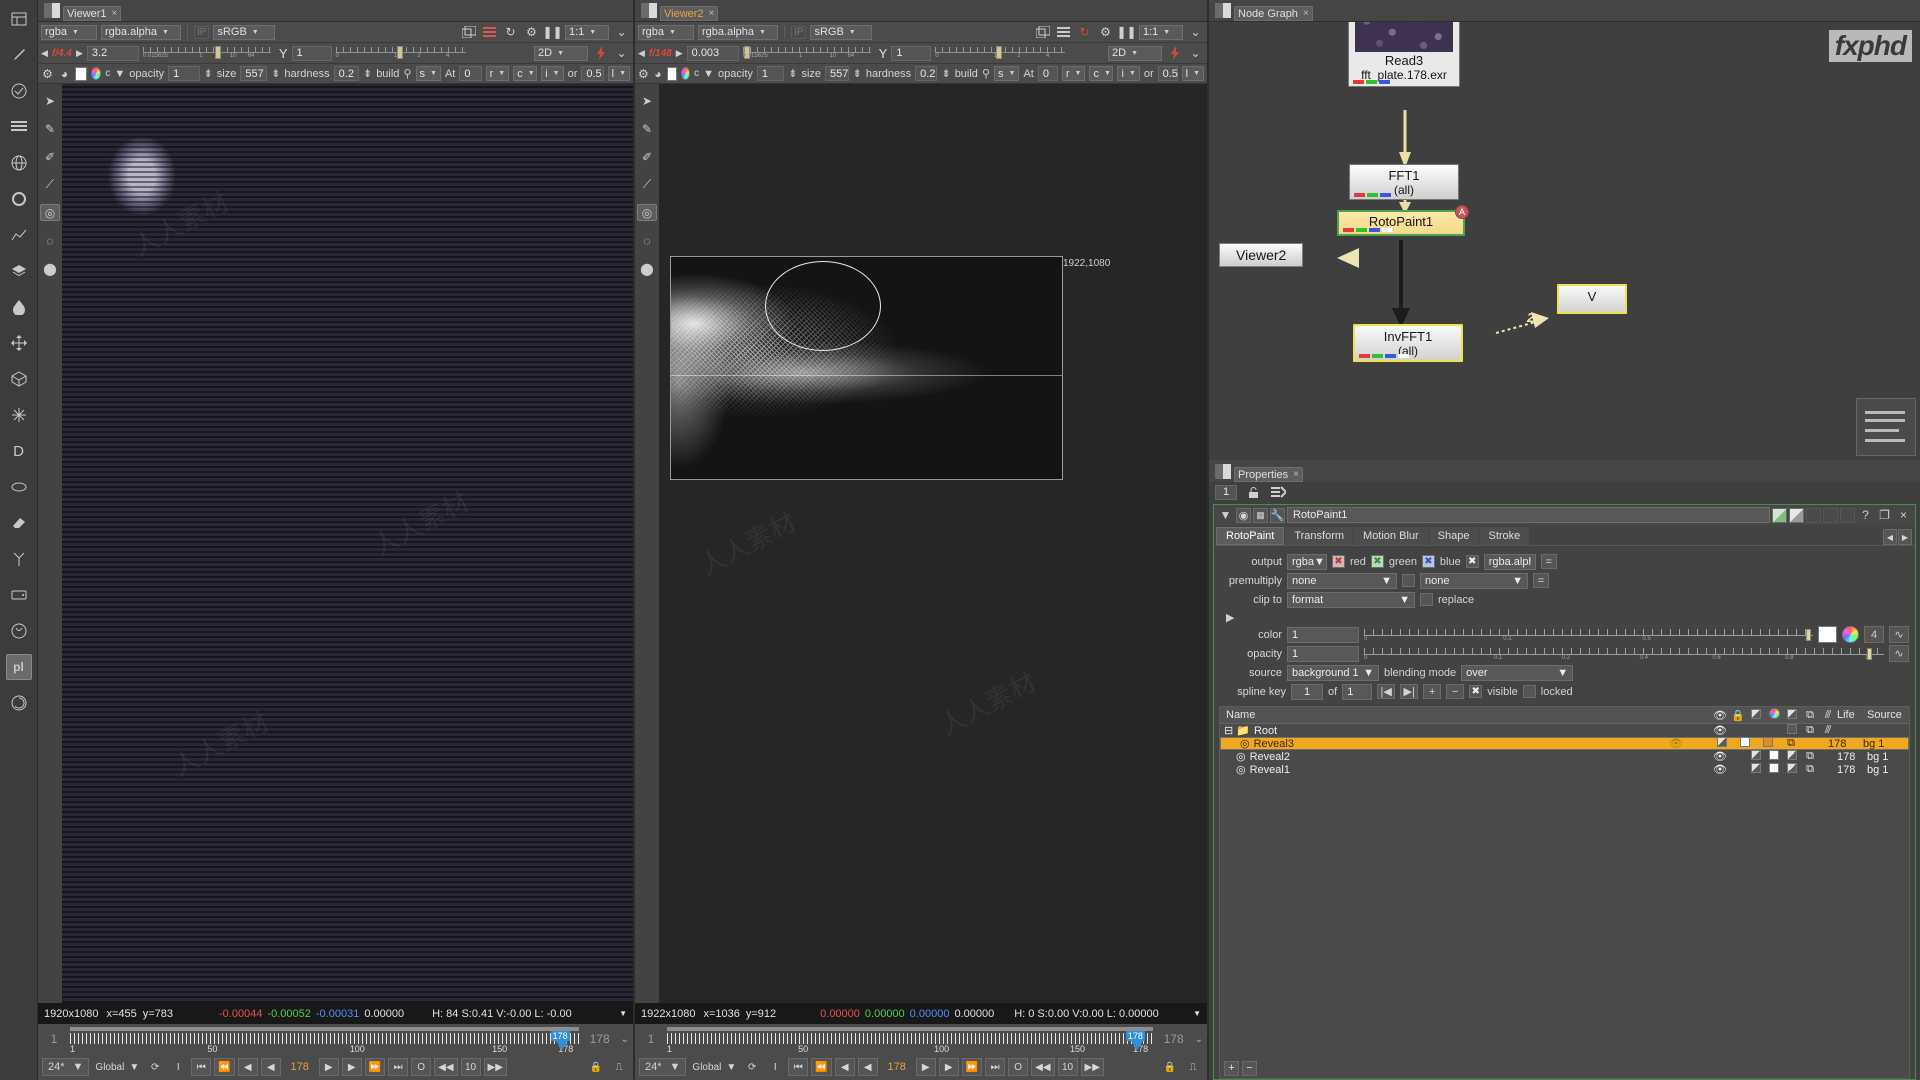  I want to click on redo-icon, so click(1830, 515).